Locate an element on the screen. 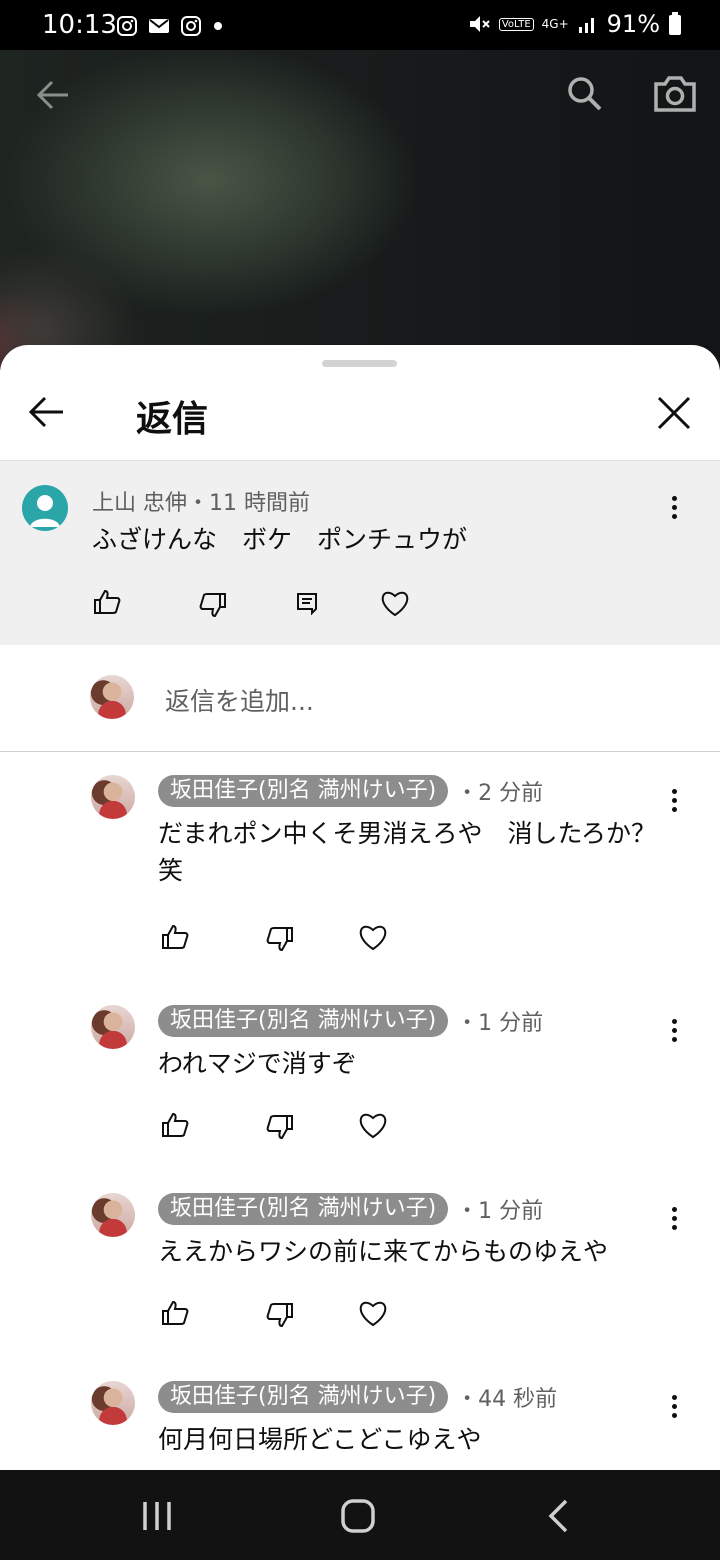 The height and width of the screenshot is (1560, 720). signal-icon is located at coordinates (586, 25).